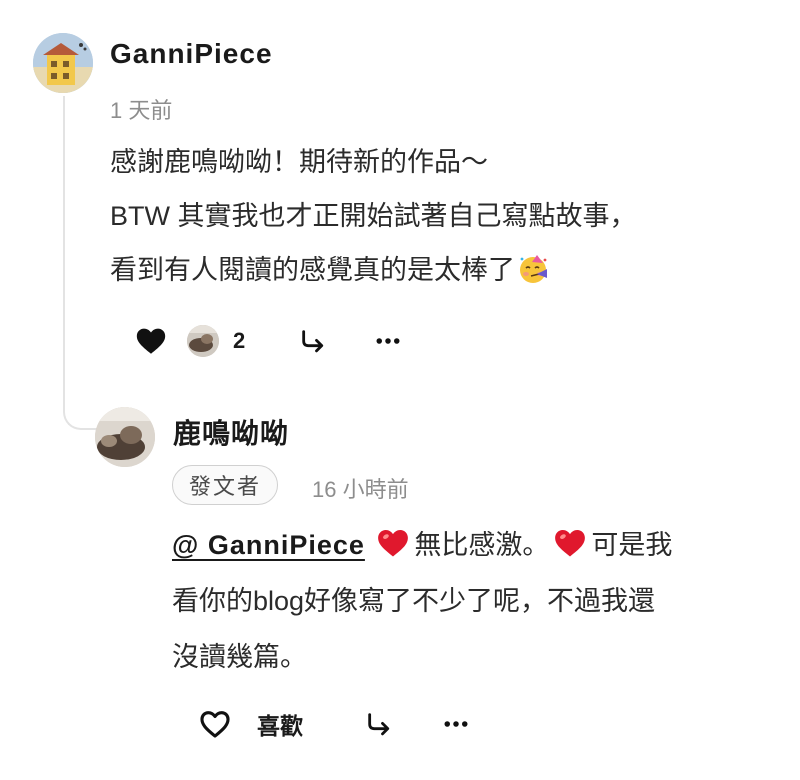 This screenshot has height=780, width=800. Describe the element at coordinates (280, 724) in the screenshot. I see `like-button-label: 喜歡` at that location.